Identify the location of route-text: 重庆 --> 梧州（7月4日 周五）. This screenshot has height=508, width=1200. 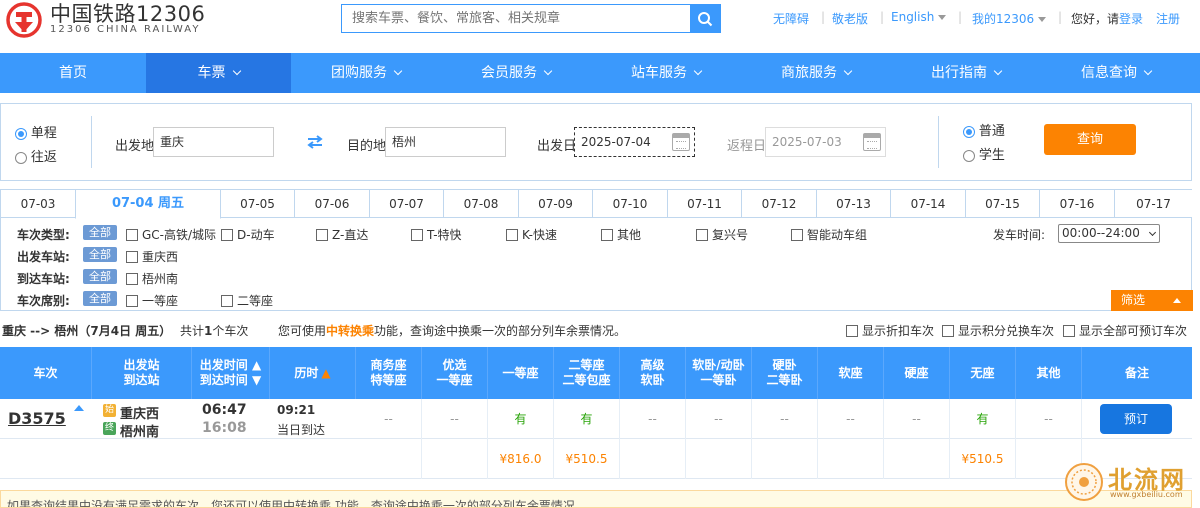
(87, 331).